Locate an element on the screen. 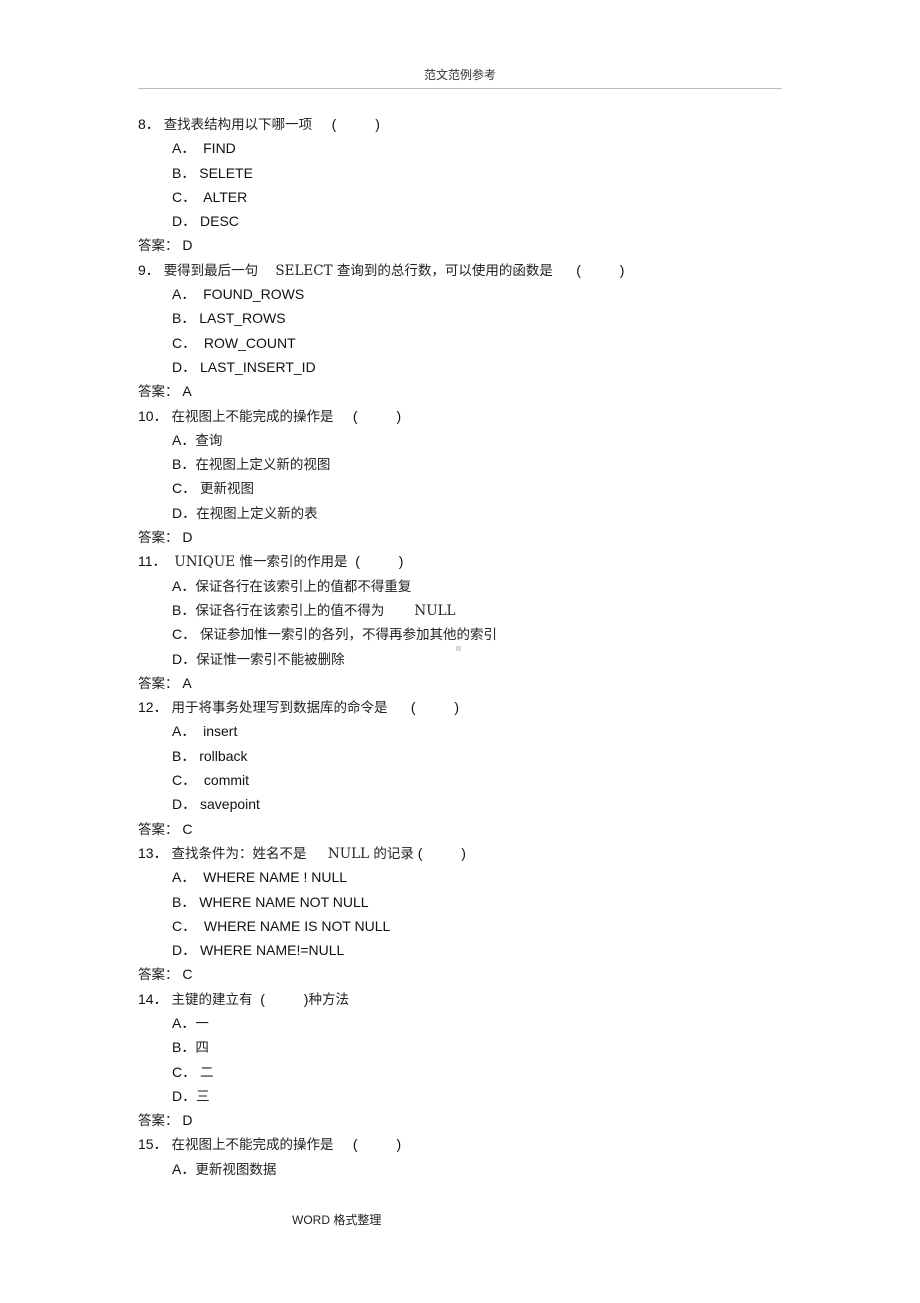  option-text: insert is located at coordinates (220, 731).